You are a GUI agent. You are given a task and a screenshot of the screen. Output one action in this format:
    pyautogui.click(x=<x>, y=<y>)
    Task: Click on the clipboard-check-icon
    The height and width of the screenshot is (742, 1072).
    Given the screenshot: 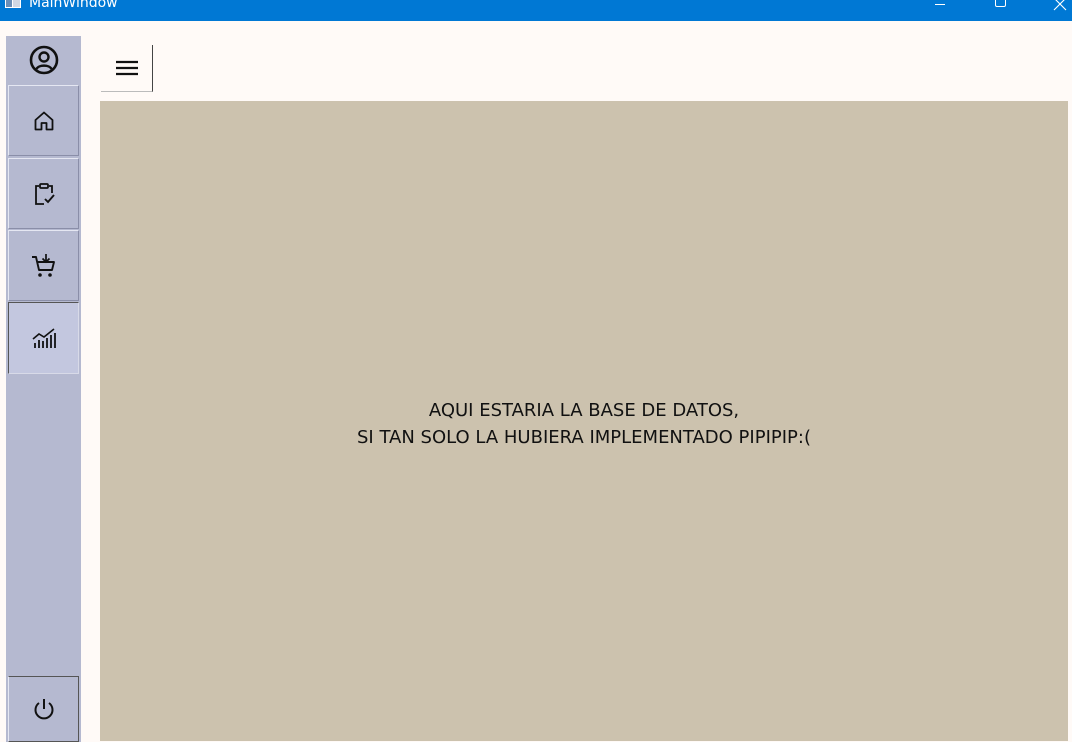 What is the action you would take?
    pyautogui.click(x=44, y=194)
    